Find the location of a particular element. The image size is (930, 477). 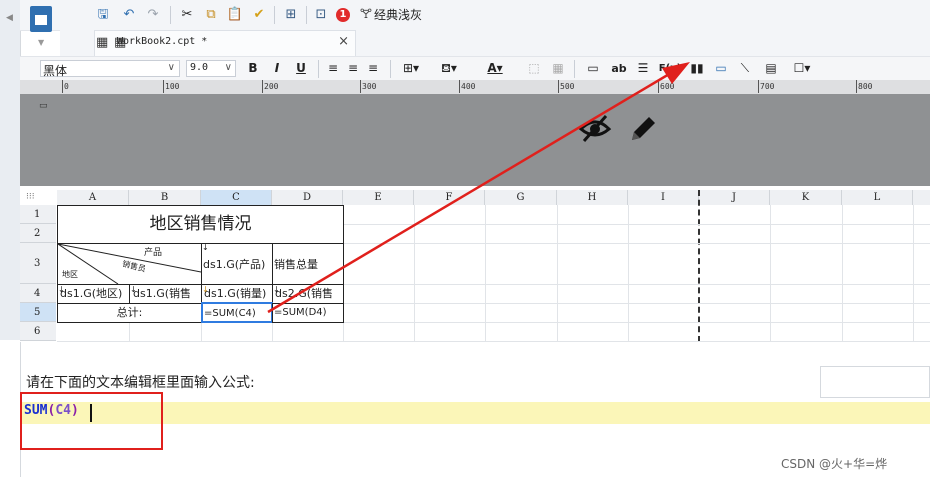

cell-d5: =SUM(D4) is located at coordinates (308, 313).